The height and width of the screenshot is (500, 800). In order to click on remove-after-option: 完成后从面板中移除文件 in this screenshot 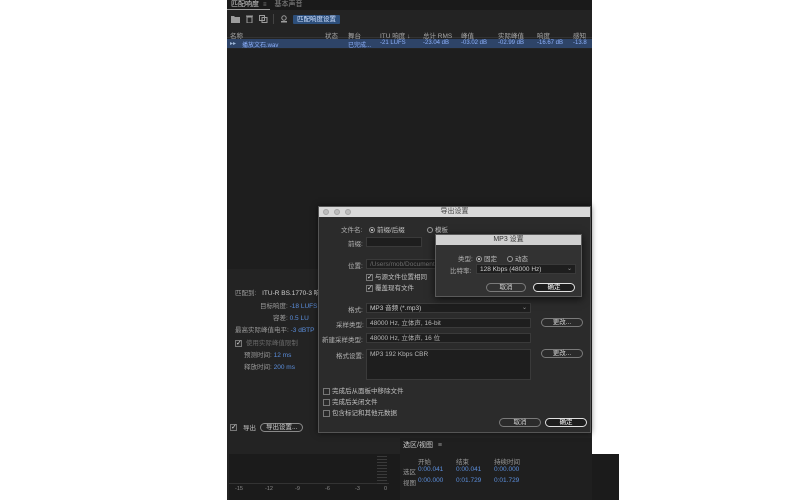, I will do `click(363, 390)`.